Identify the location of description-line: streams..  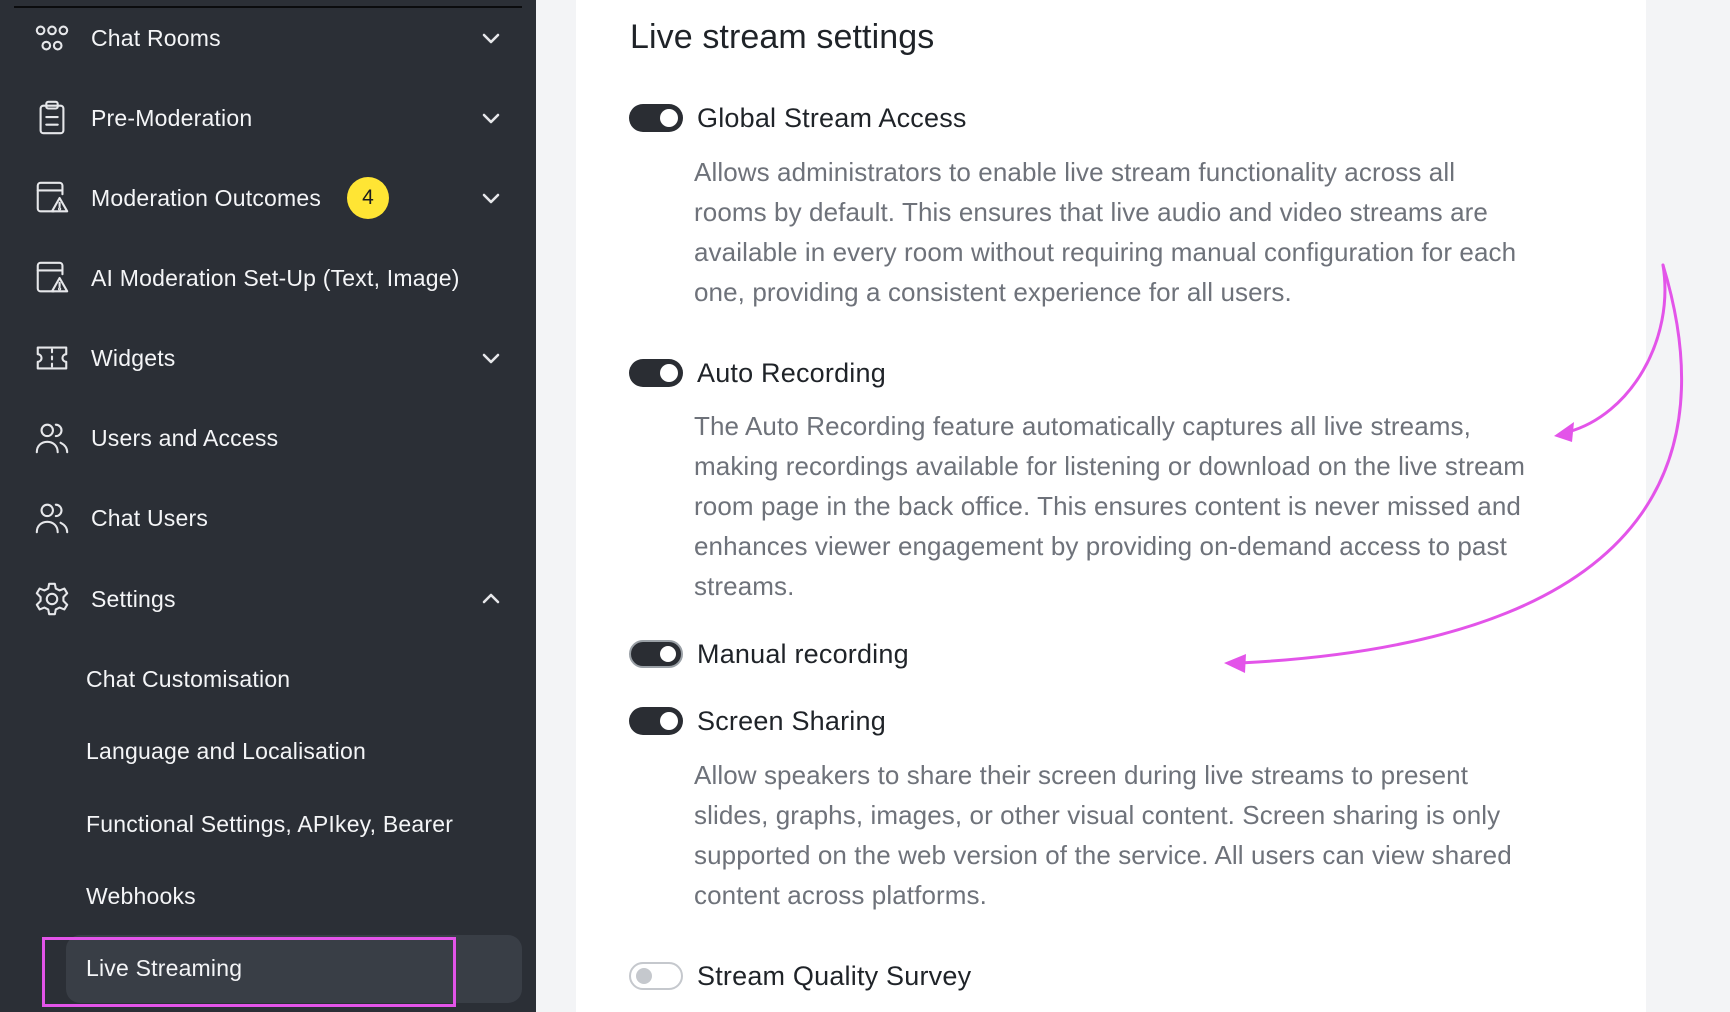
(744, 586).